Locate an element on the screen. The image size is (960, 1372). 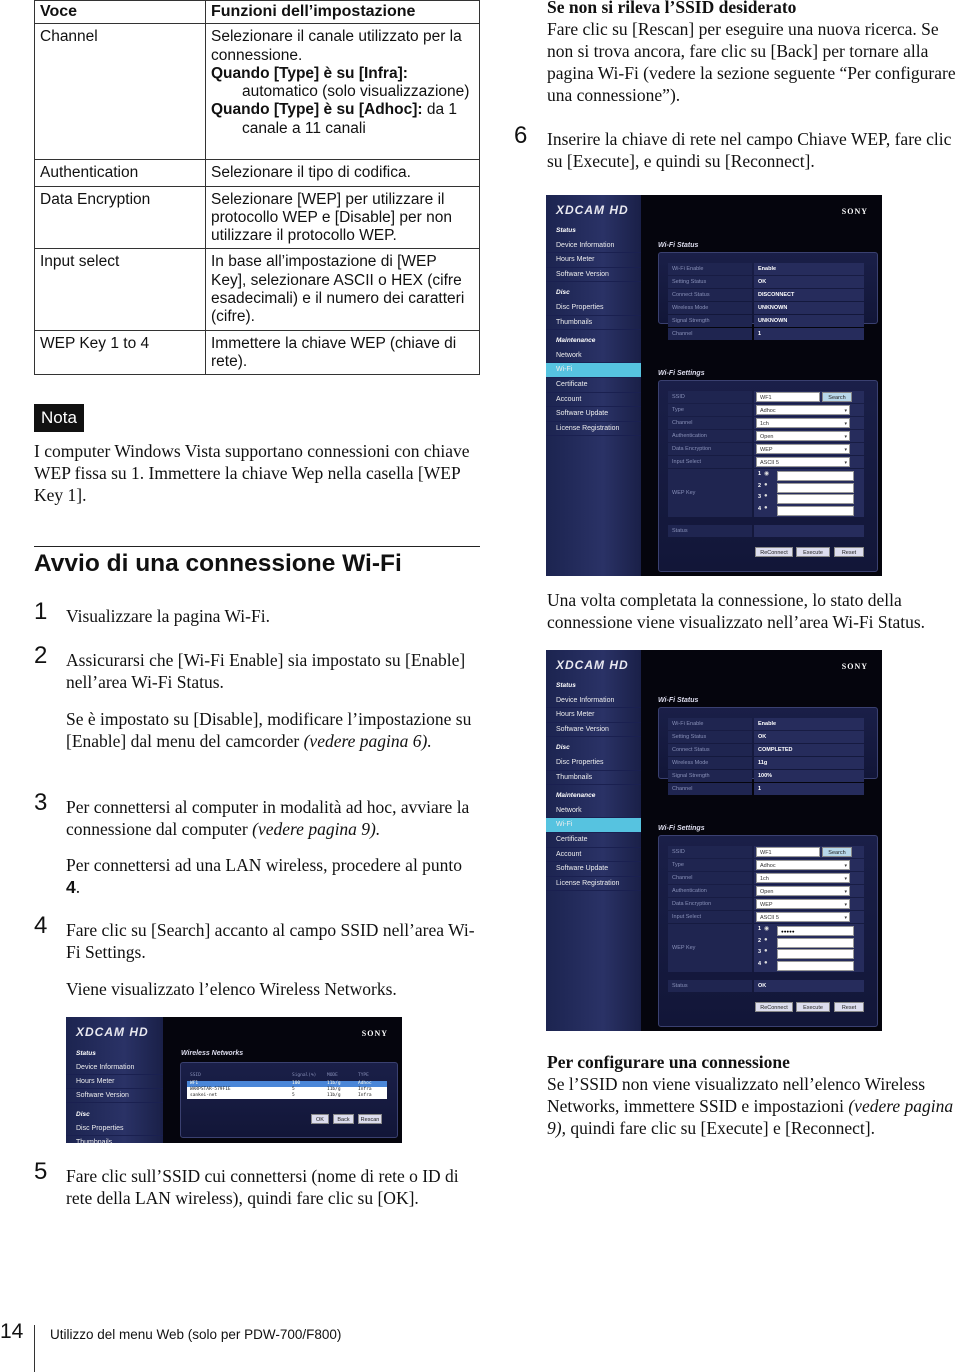
status-label: Setting Status is located at coordinates (710, 737).